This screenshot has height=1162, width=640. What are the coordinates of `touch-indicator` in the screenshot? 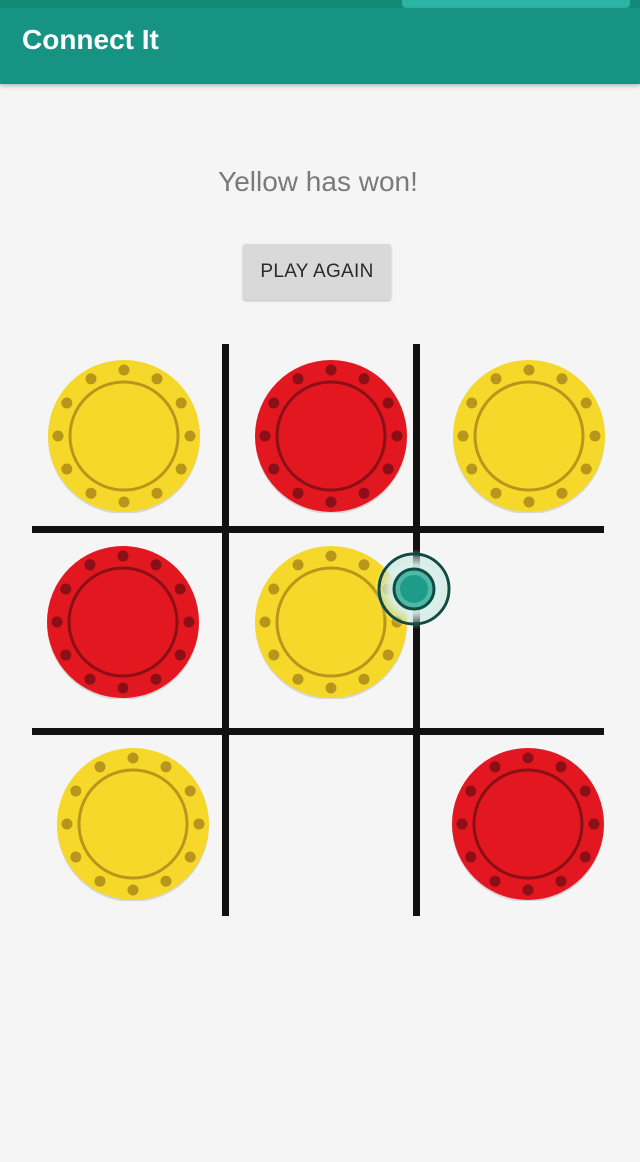 It's located at (414, 589).